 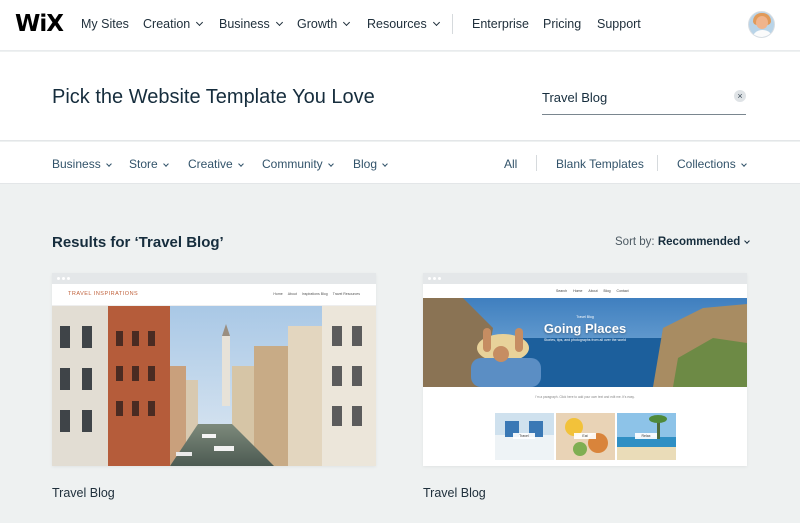 What do you see at coordinates (699, 242) in the screenshot?
I see `sort-value: Recommended` at bounding box center [699, 242].